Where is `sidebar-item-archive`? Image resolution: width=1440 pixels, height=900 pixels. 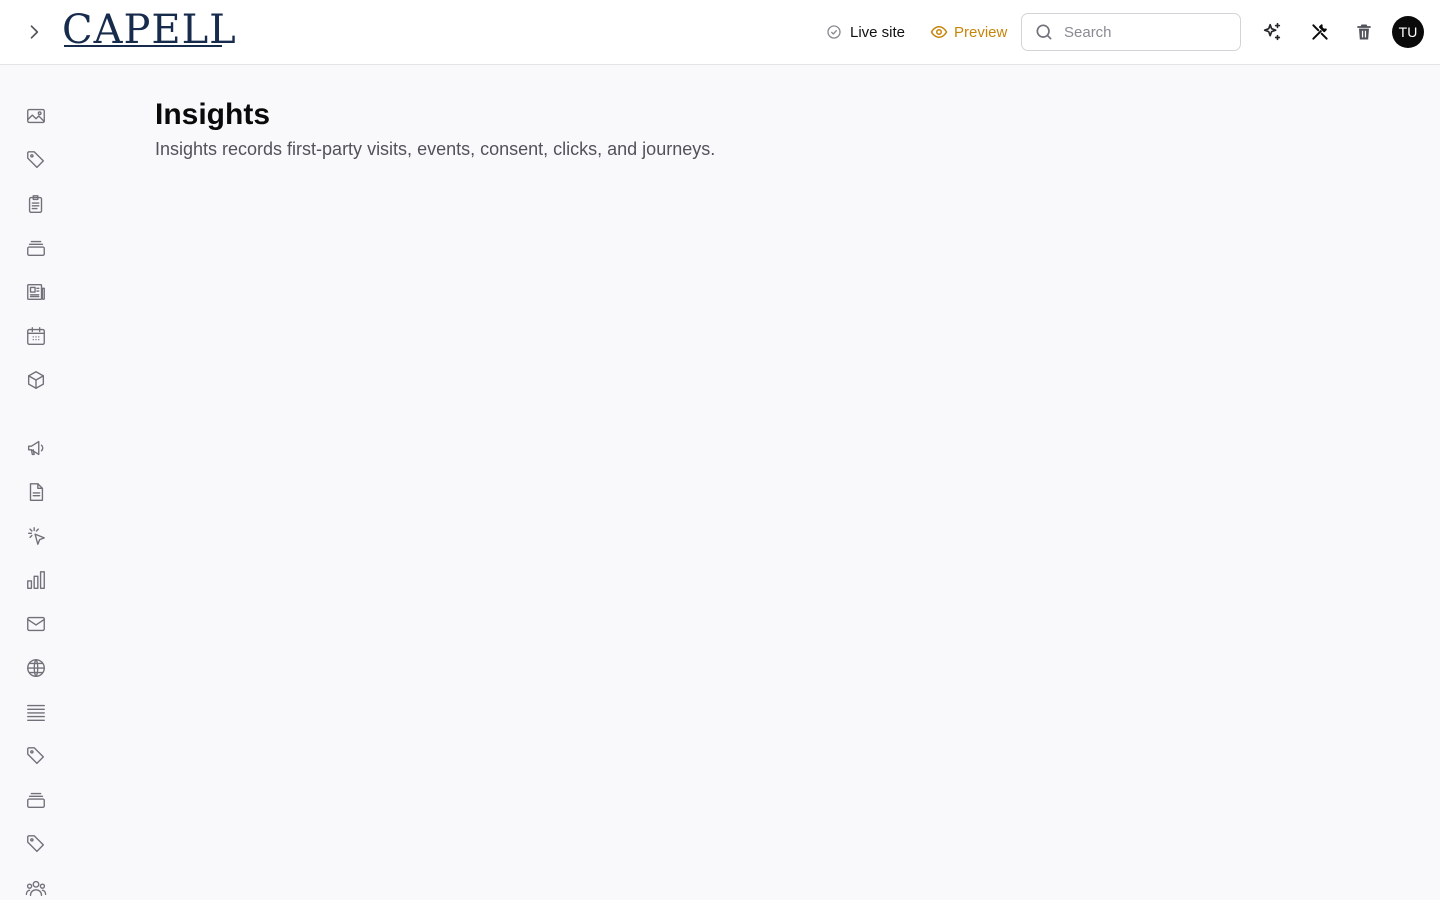
sidebar-item-archive is located at coordinates (36, 248).